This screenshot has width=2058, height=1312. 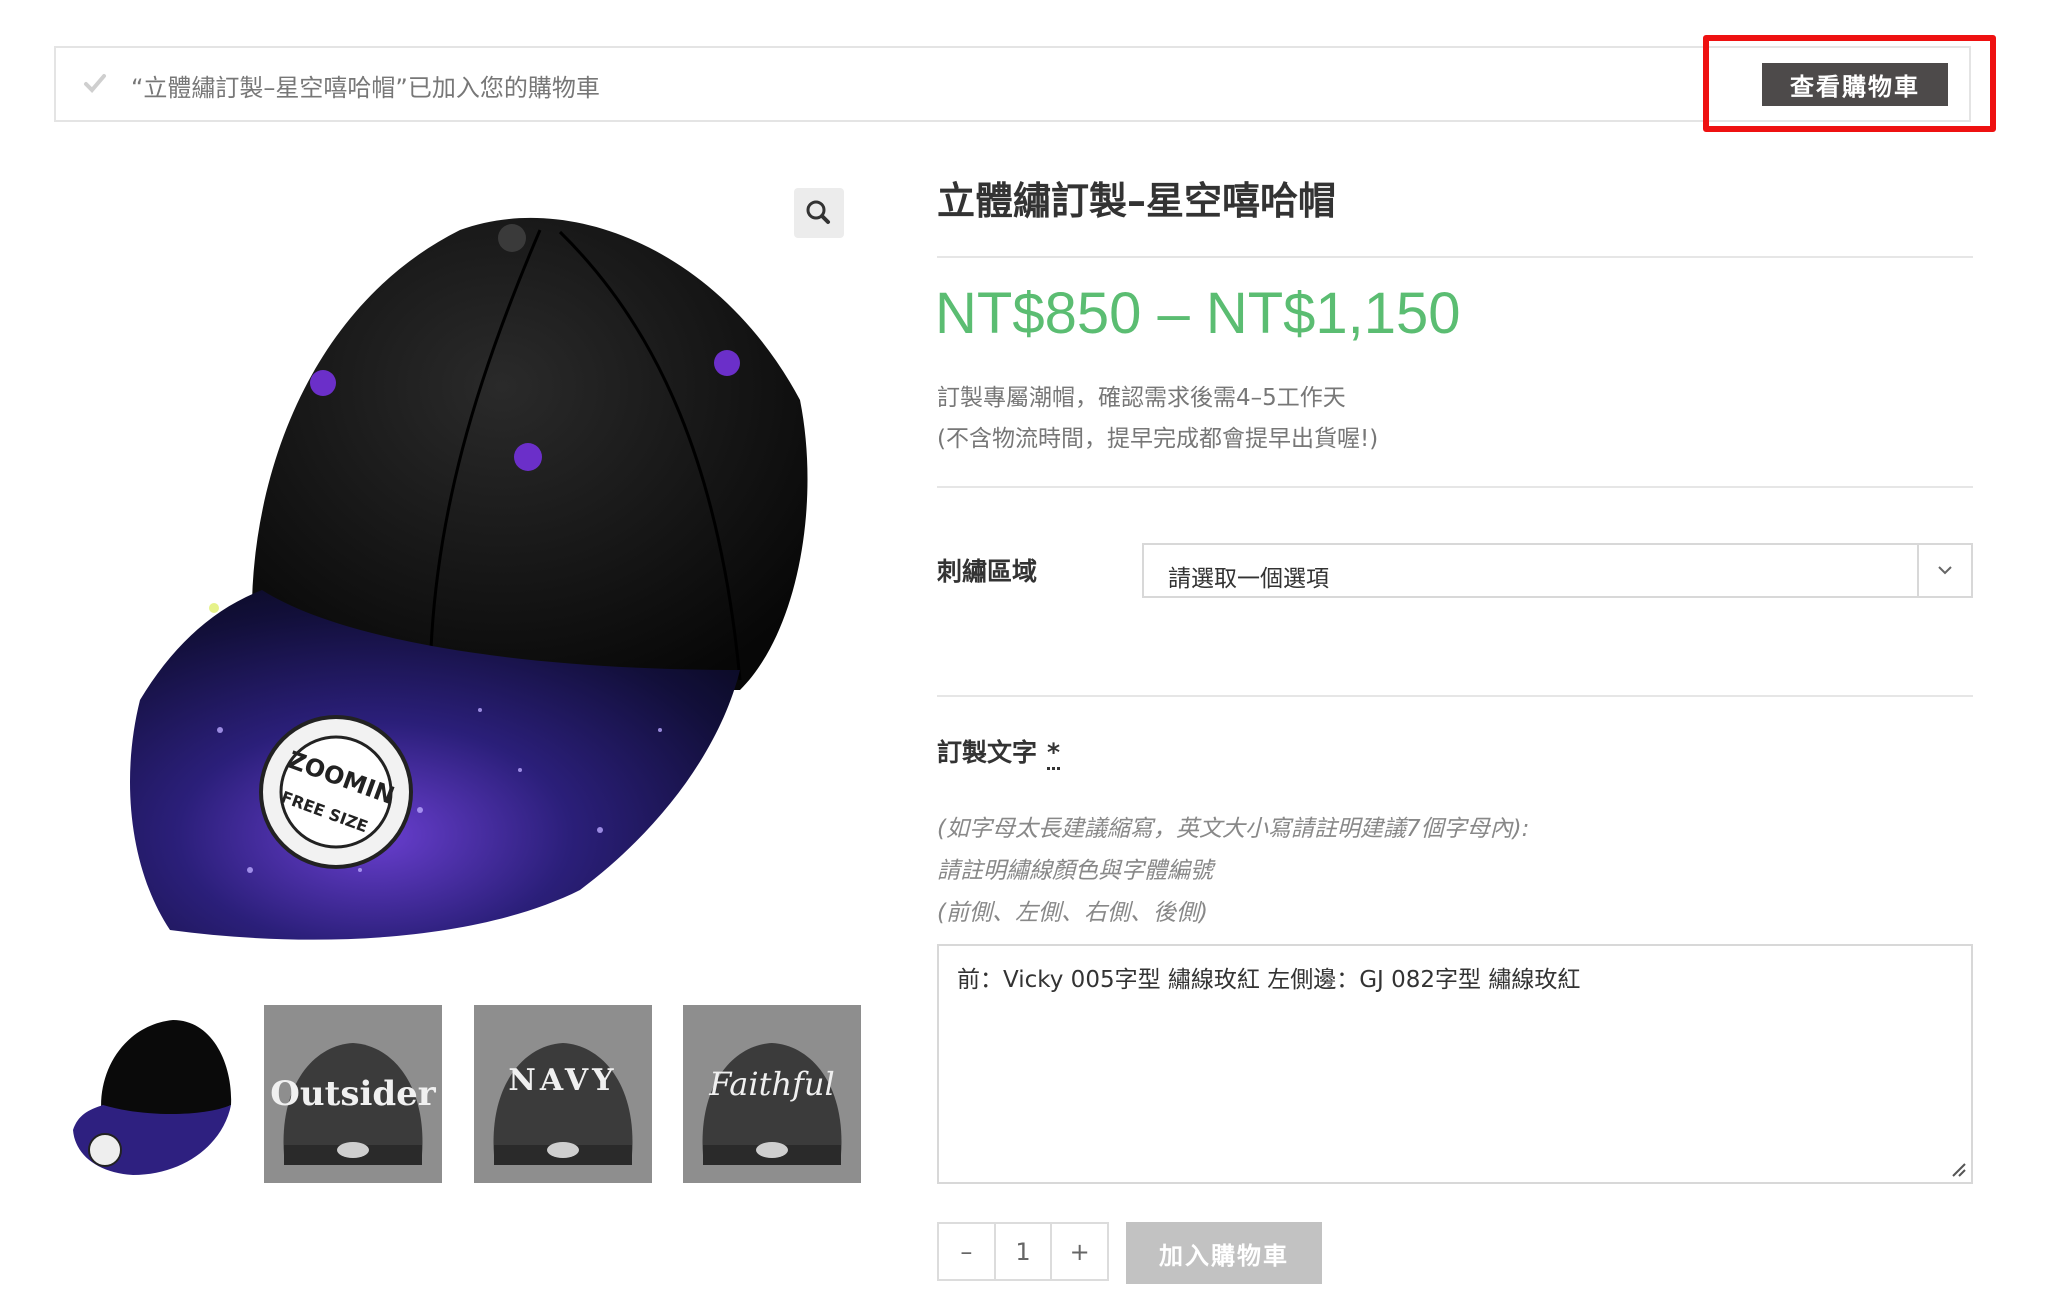 What do you see at coordinates (987, 571) in the screenshot?
I see `embroidery-area-label: 刺繡區域` at bounding box center [987, 571].